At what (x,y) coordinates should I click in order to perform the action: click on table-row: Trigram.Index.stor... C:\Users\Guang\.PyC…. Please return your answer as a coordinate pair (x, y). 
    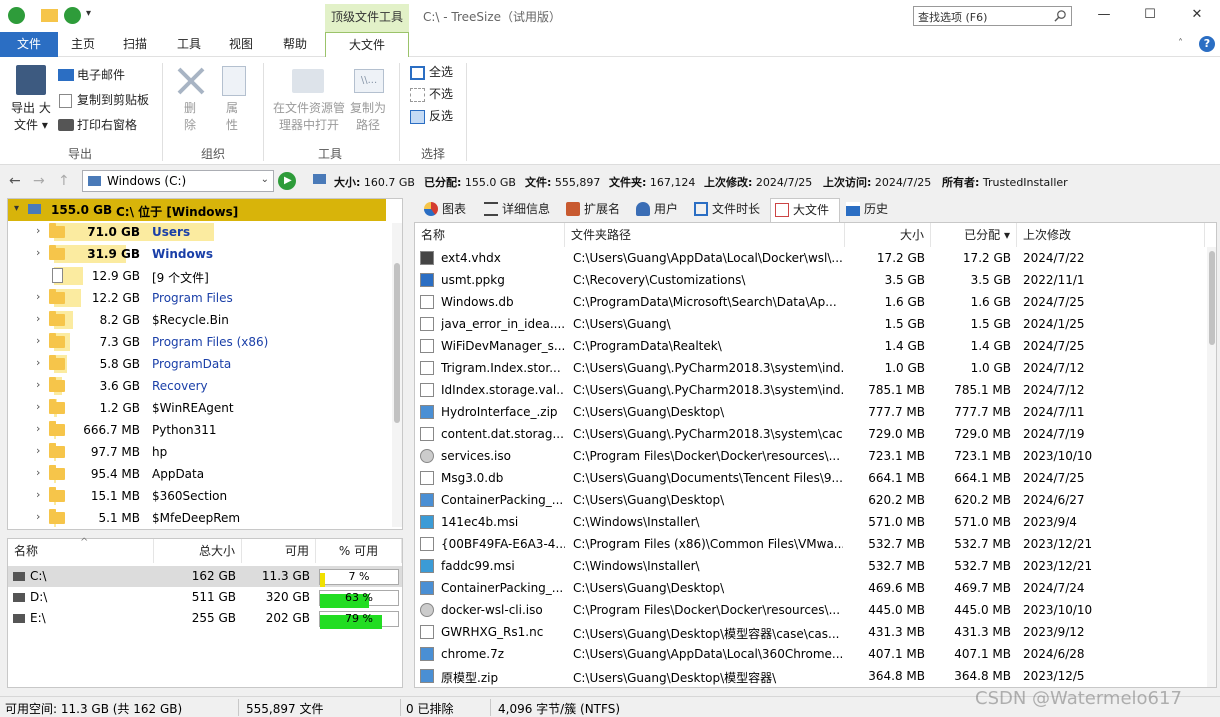
    Looking at the image, I should click on (810, 368).